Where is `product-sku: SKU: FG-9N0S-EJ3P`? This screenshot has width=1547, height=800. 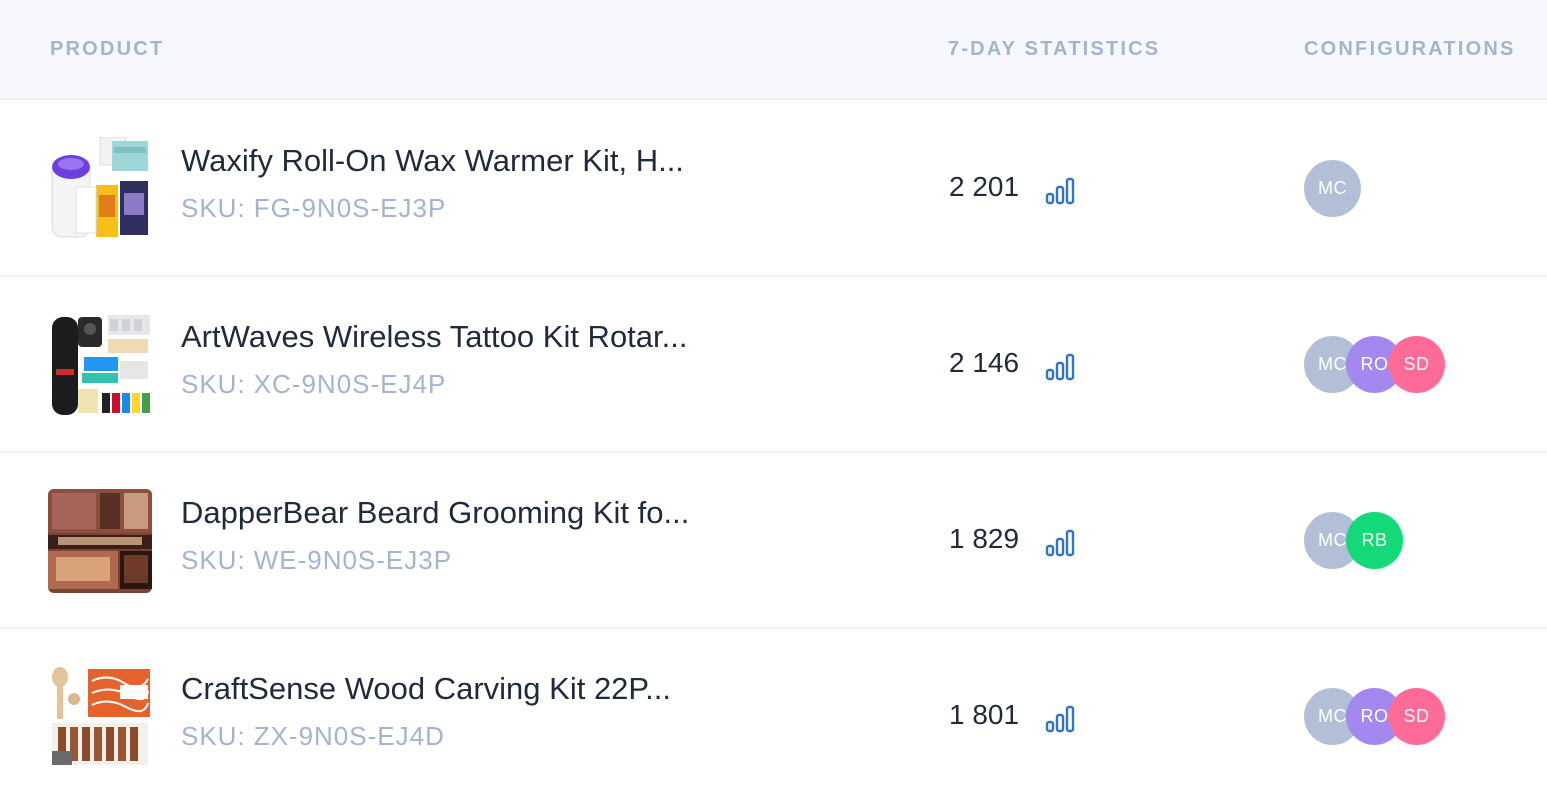
product-sku: SKU: FG-9N0S-EJ3P is located at coordinates (313, 208).